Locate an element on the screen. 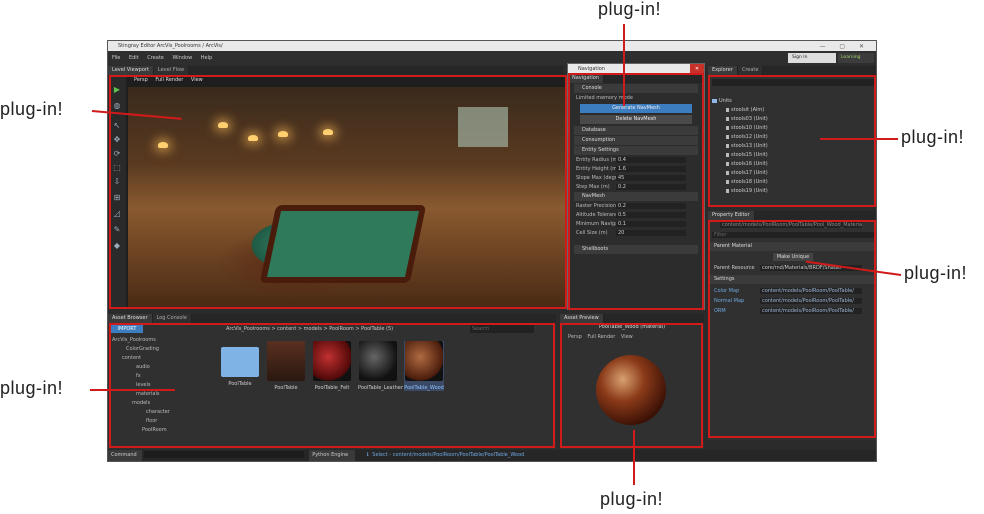 This screenshot has height=514, width=984. section-console: Console is located at coordinates (636, 88).